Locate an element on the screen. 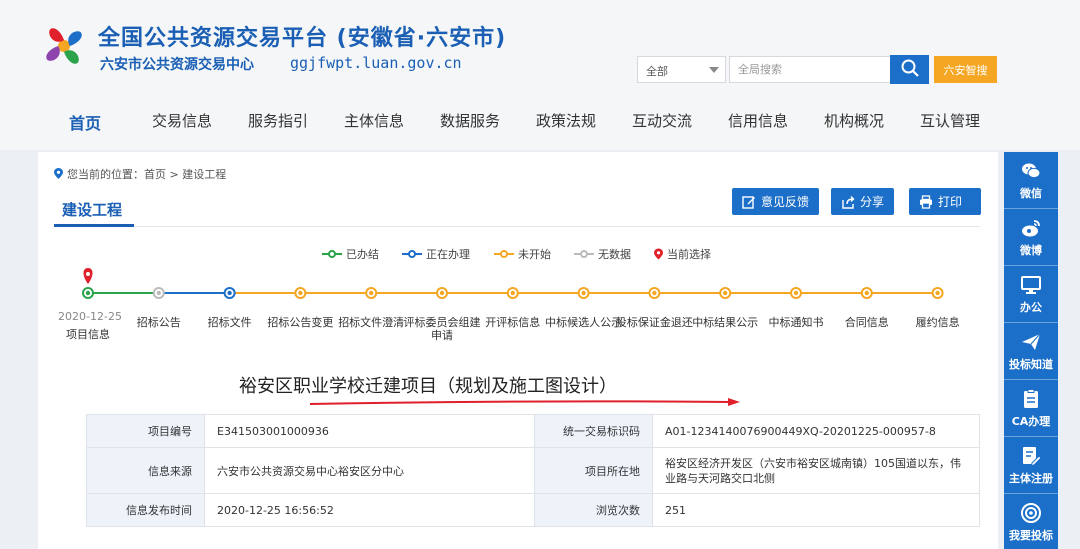  toolbar-register-label: 主体注册 is located at coordinates (1031, 478).